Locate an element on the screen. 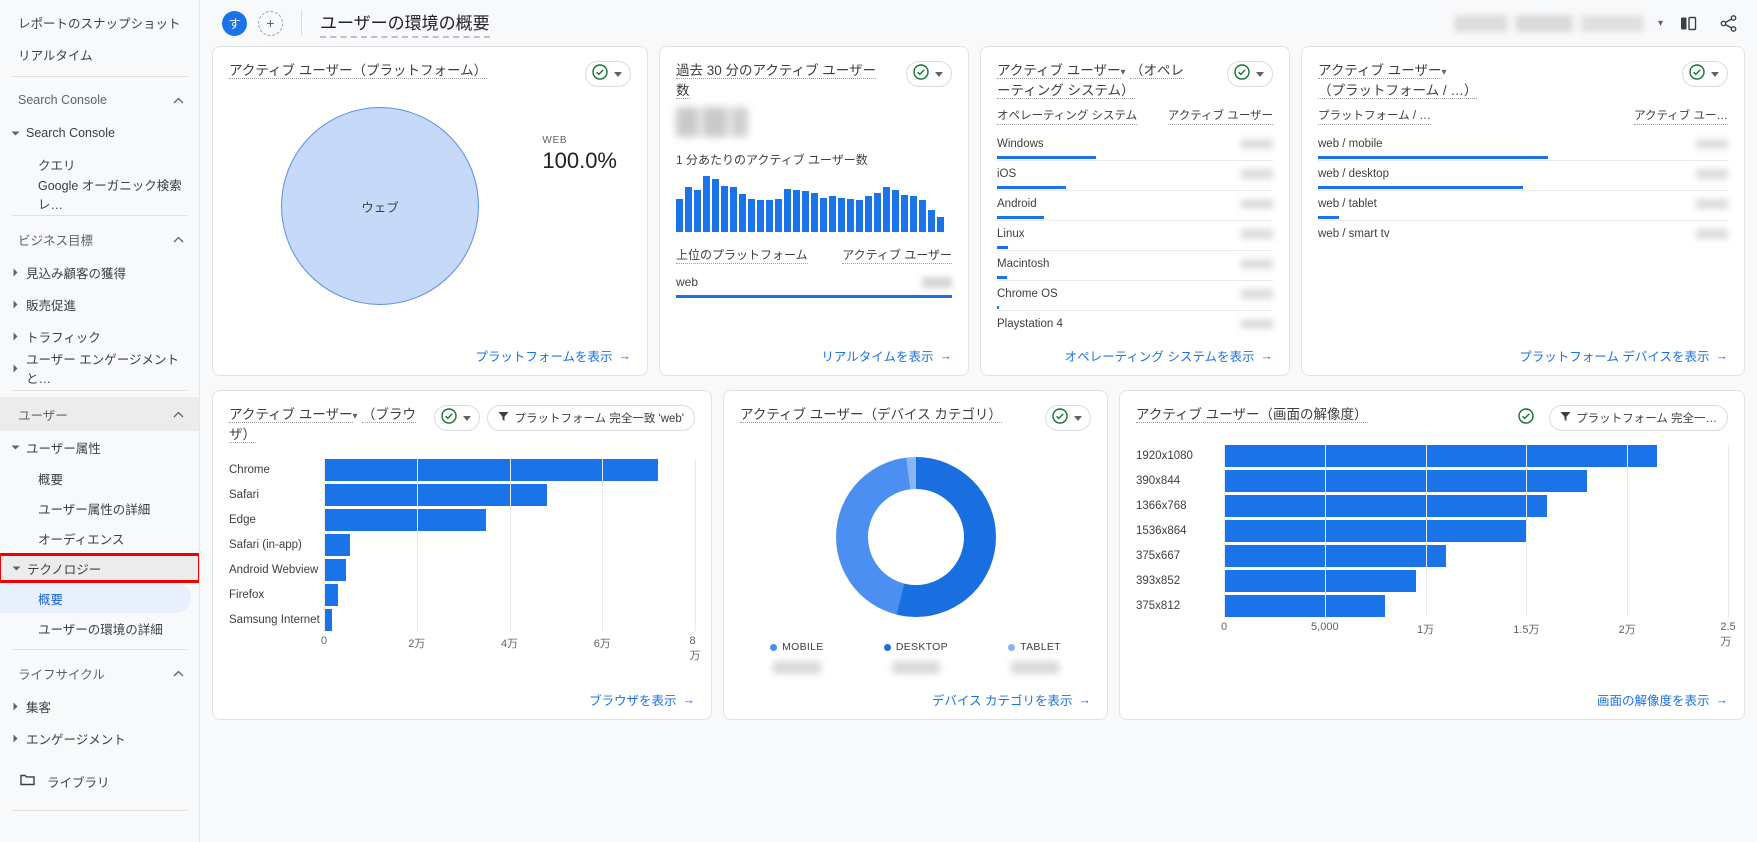 This screenshot has height=842, width=1757. view-platforms-link: プラットフォームを表示 → is located at coordinates (553, 355).